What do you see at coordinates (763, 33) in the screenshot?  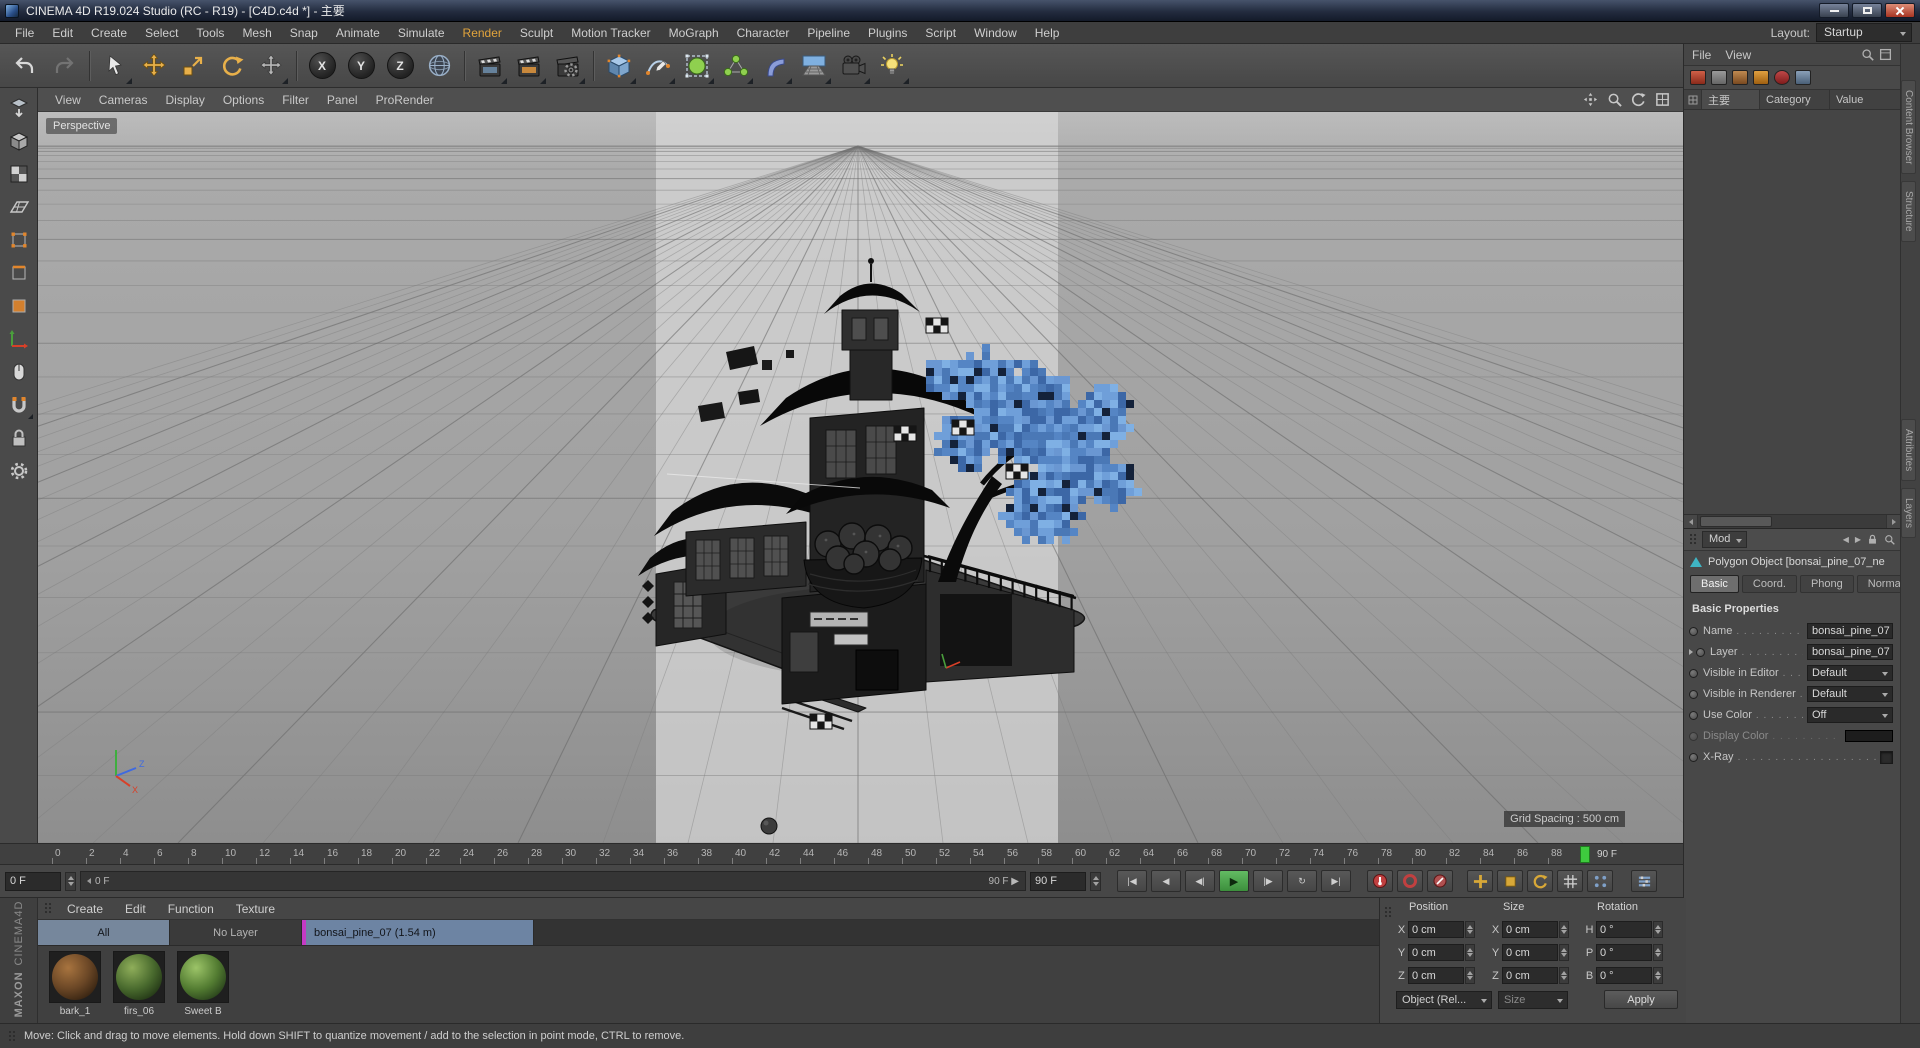 I see `menu-item: Character` at bounding box center [763, 33].